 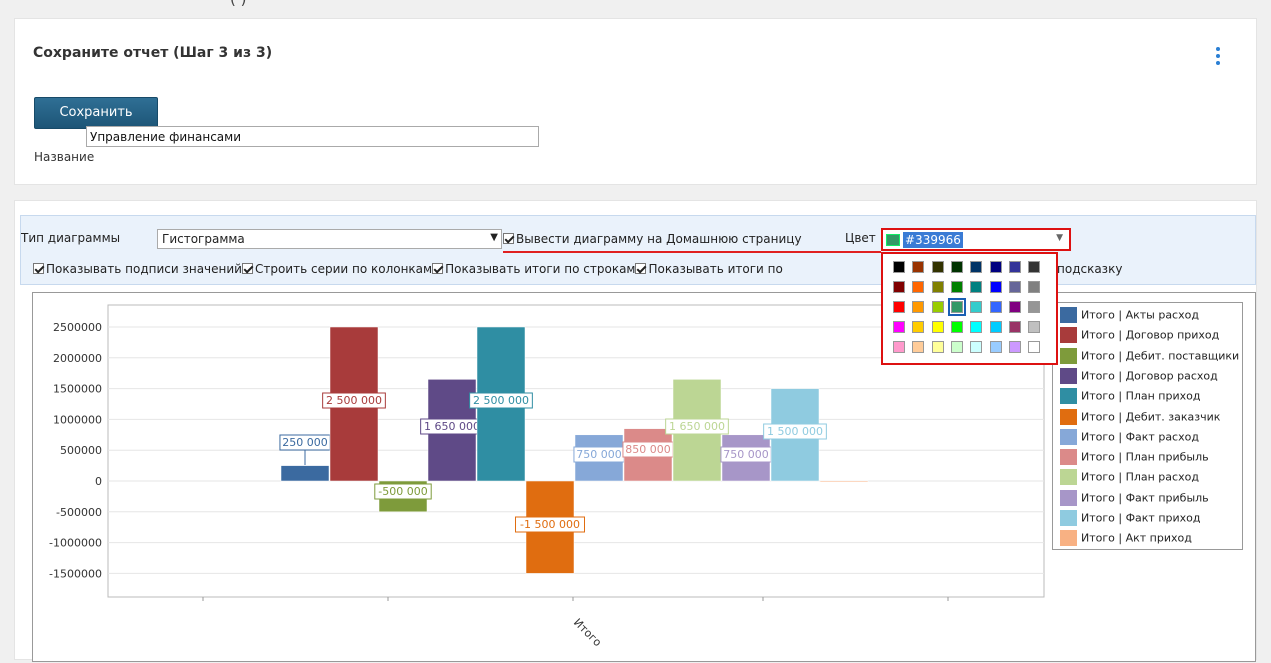 I want to click on data-label: 750 000, so click(x=746, y=454).